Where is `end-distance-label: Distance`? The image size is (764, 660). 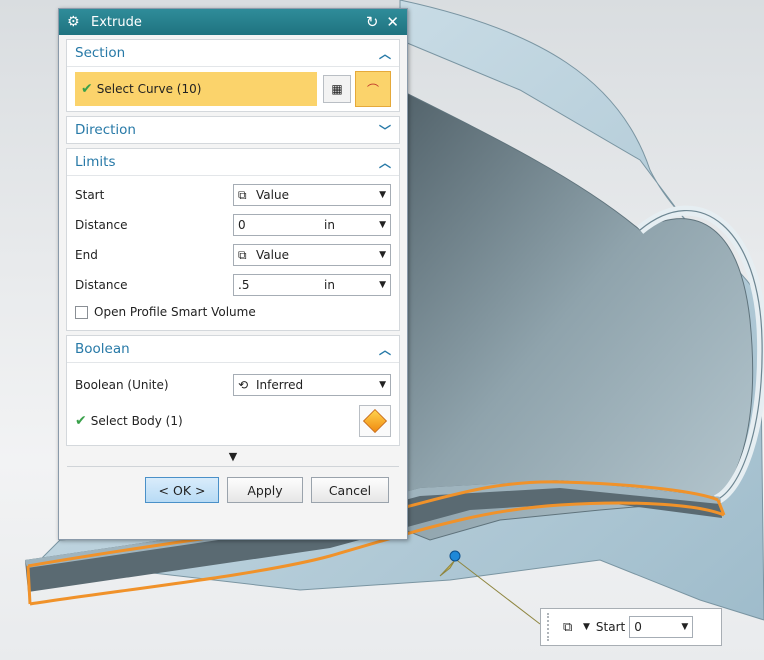
end-distance-label: Distance is located at coordinates (101, 285).